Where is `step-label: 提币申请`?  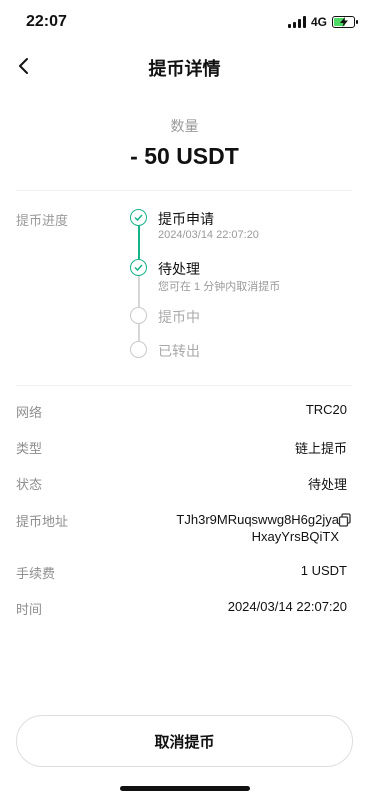
step-label: 提币申请 is located at coordinates (186, 219).